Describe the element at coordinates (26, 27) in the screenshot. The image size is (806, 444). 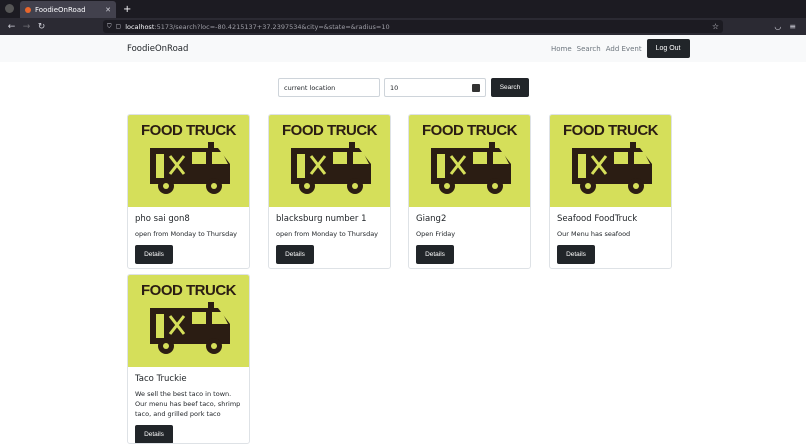
I see `forward-icon: →` at that location.